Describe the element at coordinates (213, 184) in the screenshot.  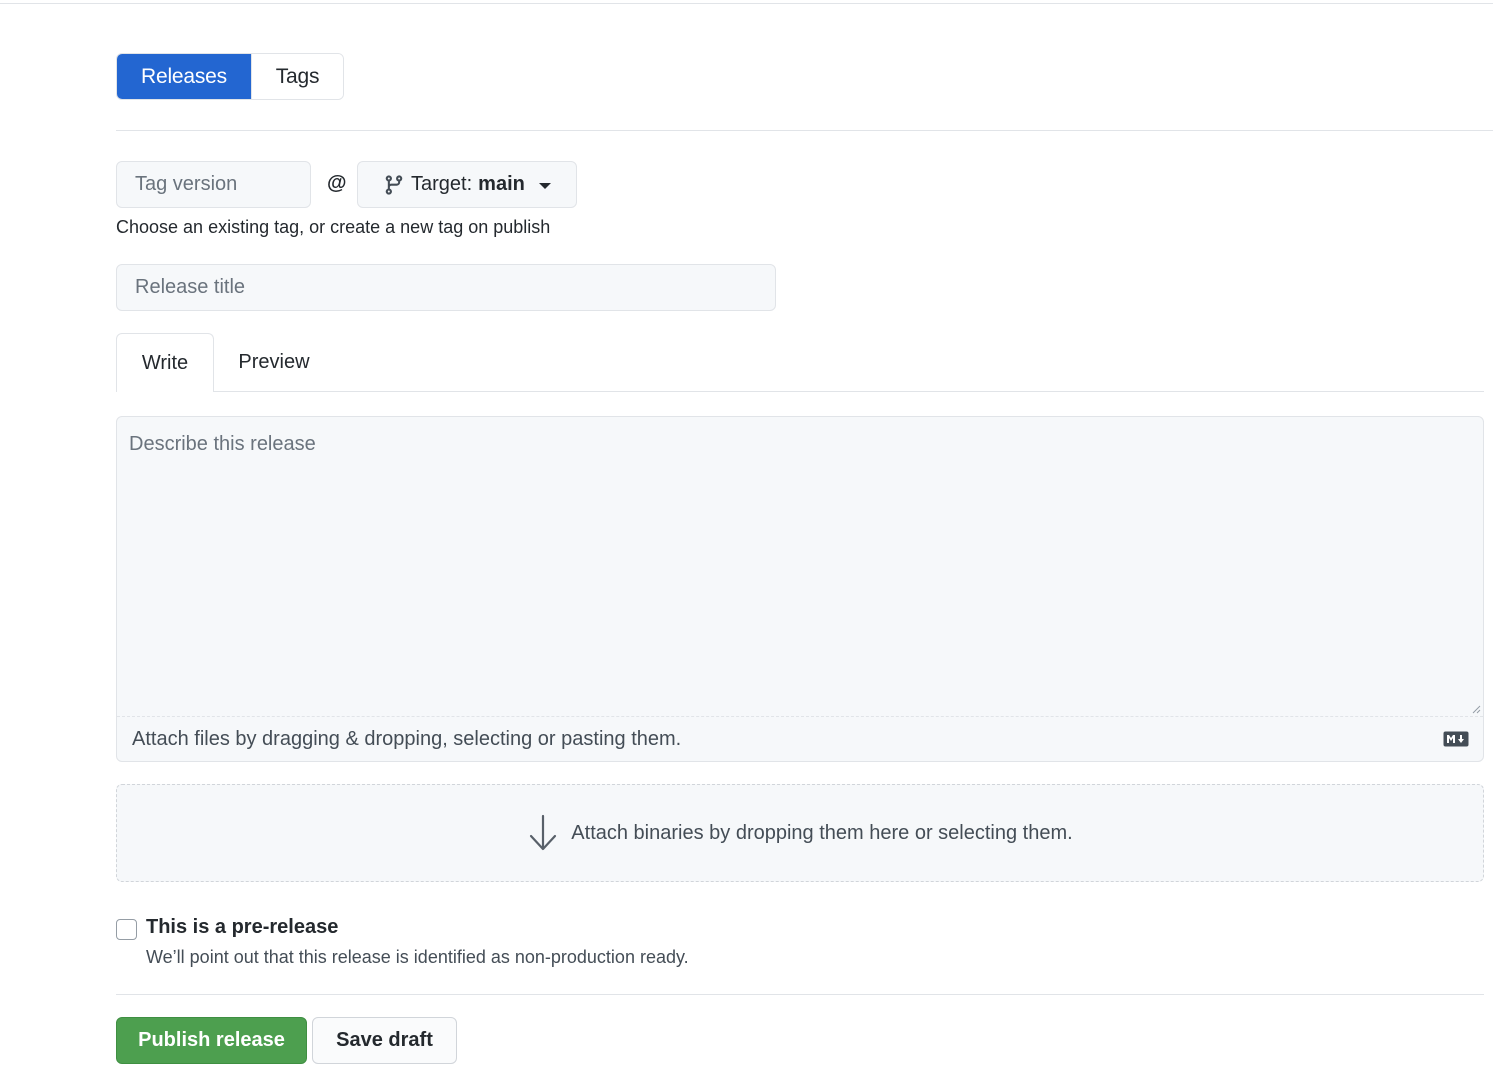
I see `tag-version-input` at that location.